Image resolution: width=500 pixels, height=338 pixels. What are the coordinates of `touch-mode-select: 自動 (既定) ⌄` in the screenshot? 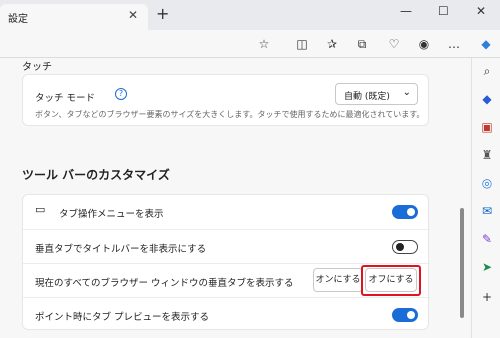 It's located at (376, 94).